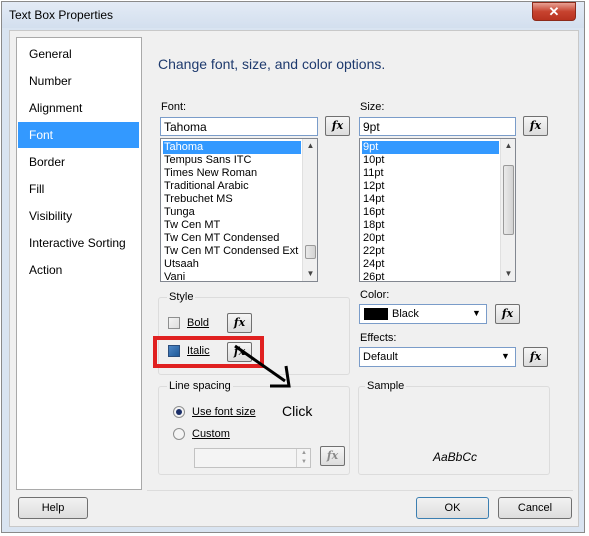 The height and width of the screenshot is (536, 589). What do you see at coordinates (430, 212) in the screenshot?
I see `list-item: 16pt` at bounding box center [430, 212].